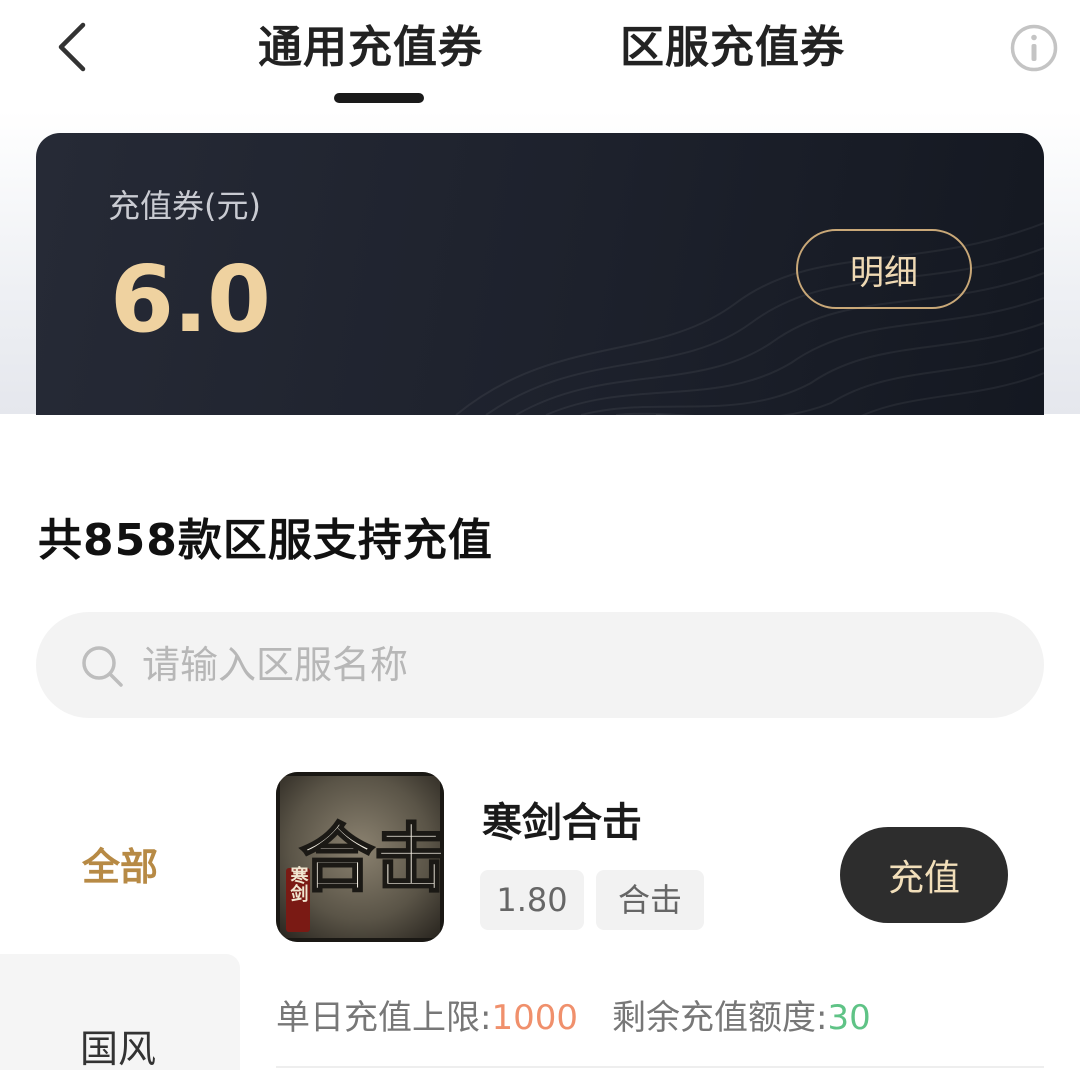  What do you see at coordinates (732, 48) in the screenshot?
I see `tab-server-voucher: 区服充值券` at bounding box center [732, 48].